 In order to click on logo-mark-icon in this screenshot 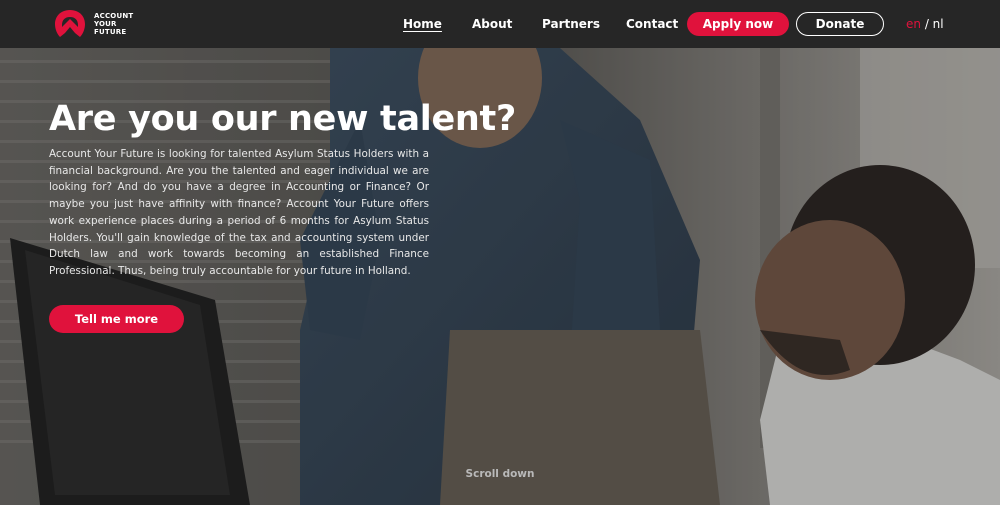, I will do `click(70, 23)`.